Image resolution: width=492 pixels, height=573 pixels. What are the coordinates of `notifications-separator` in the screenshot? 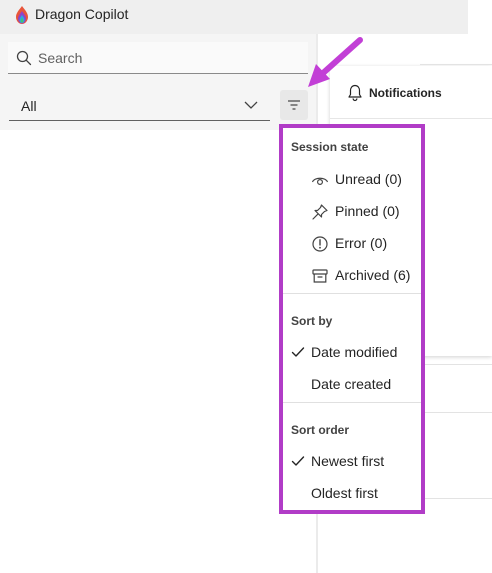 It's located at (411, 118).